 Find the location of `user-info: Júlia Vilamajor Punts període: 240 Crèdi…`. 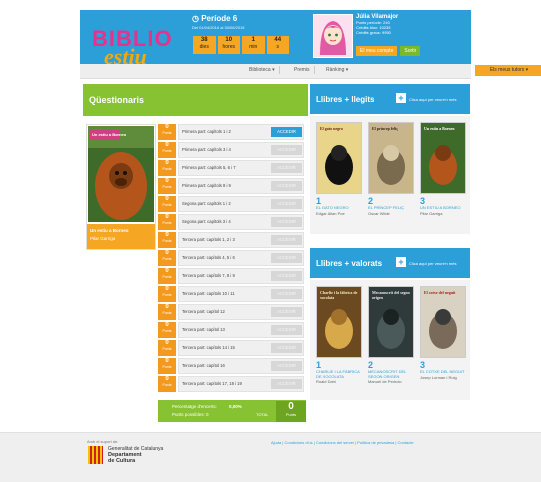

user-info: Júlia Vilamajor Punts període: 240 Crèdi… is located at coordinates (411, 24).